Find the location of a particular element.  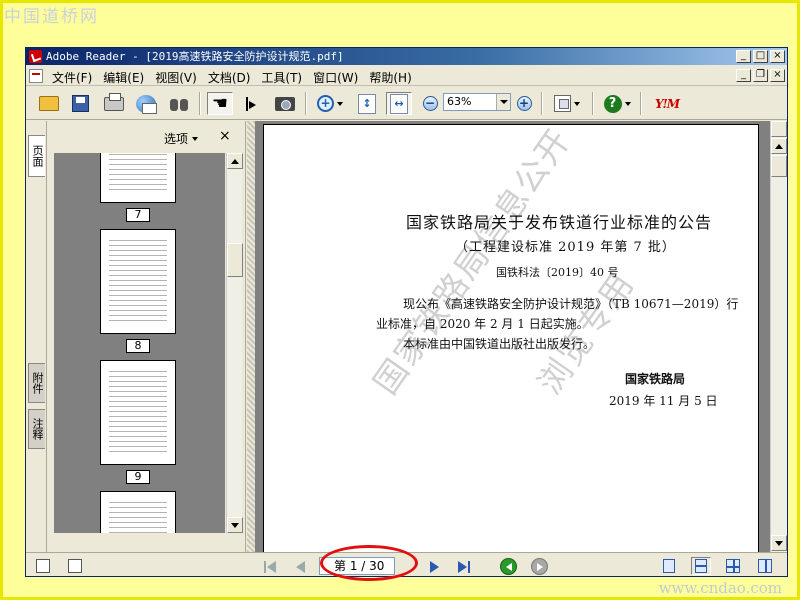

thumbnail-list: 7 8 9 is located at coordinates (139, 343).